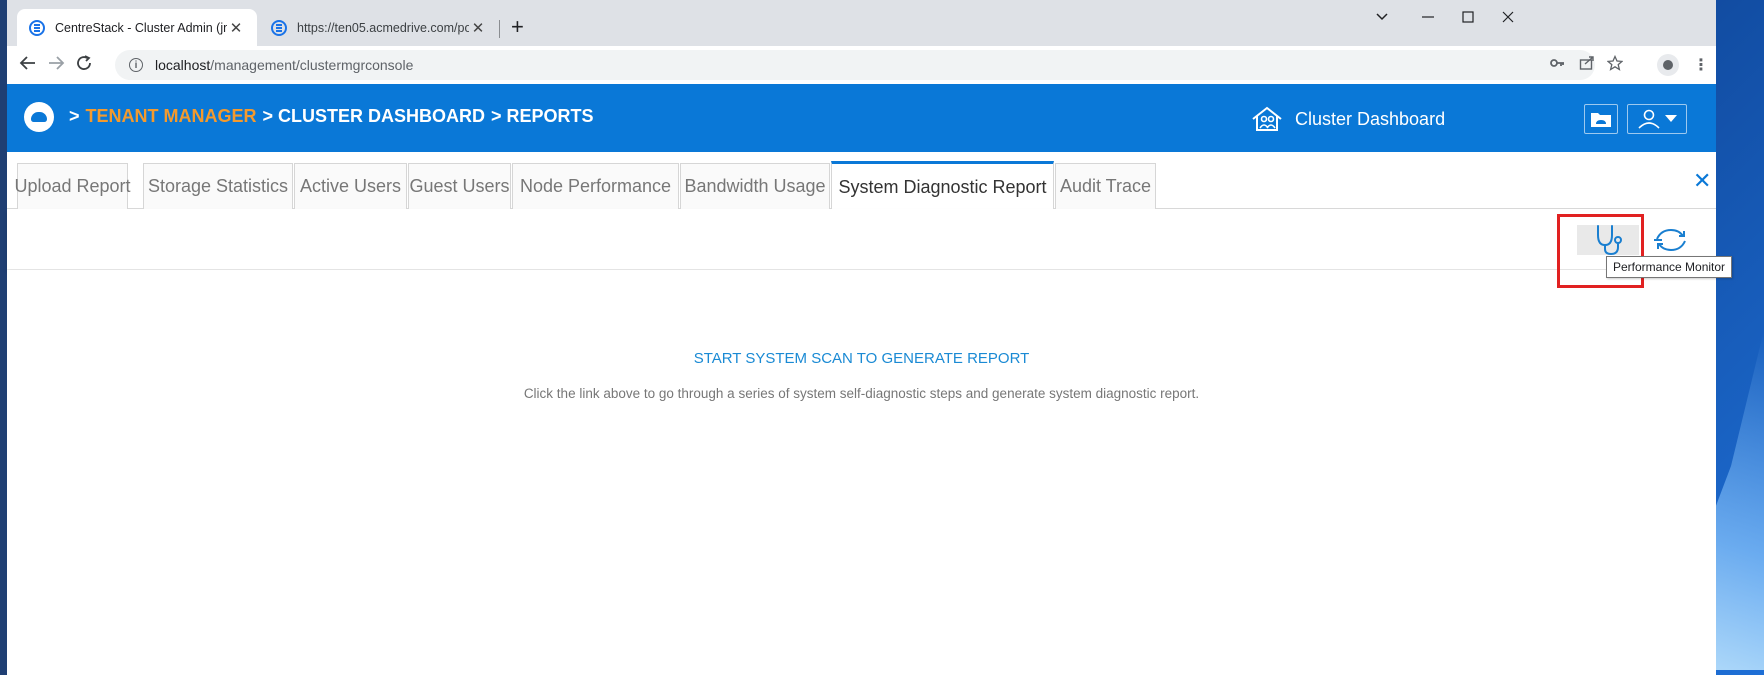 The image size is (1764, 675). What do you see at coordinates (1468, 19) in the screenshot?
I see `maximize-icon` at bounding box center [1468, 19].